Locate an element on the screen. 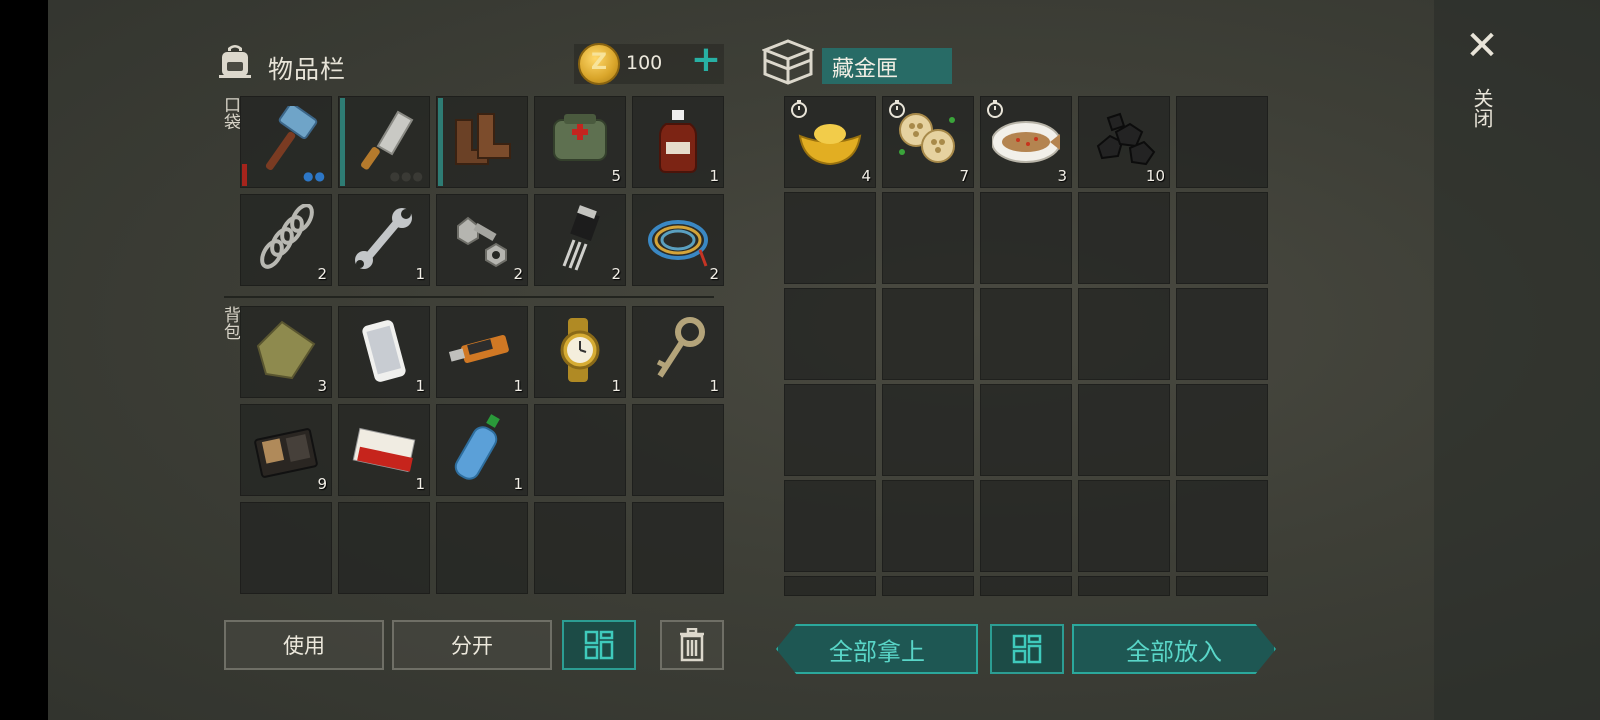 This screenshot has height=720, width=1600. transistor-icon is located at coordinates (581, 238).